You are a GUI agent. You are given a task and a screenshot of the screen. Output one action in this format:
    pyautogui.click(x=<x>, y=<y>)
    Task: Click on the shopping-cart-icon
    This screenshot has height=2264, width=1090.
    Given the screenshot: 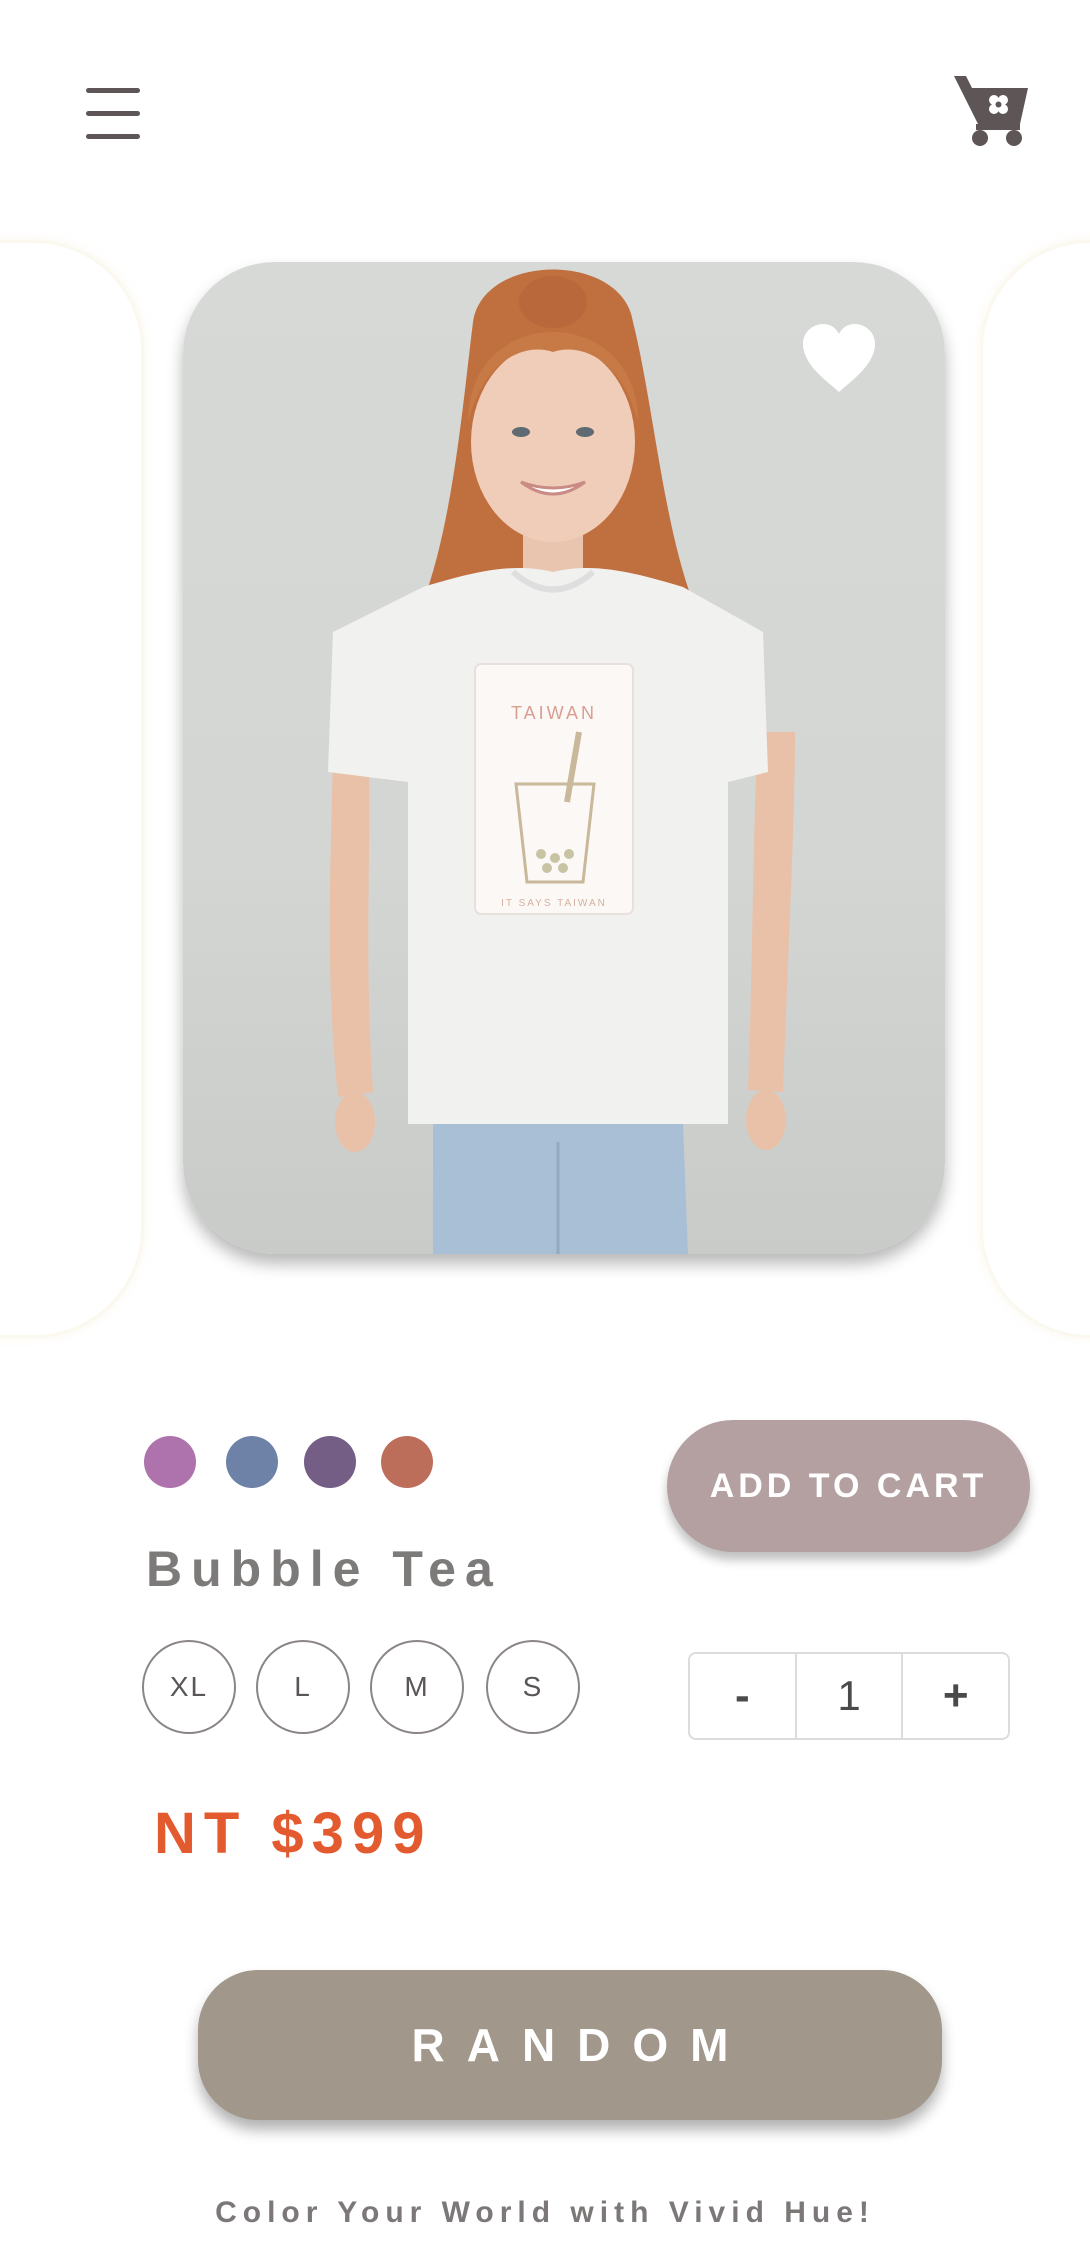 What is the action you would take?
    pyautogui.click(x=991, y=111)
    